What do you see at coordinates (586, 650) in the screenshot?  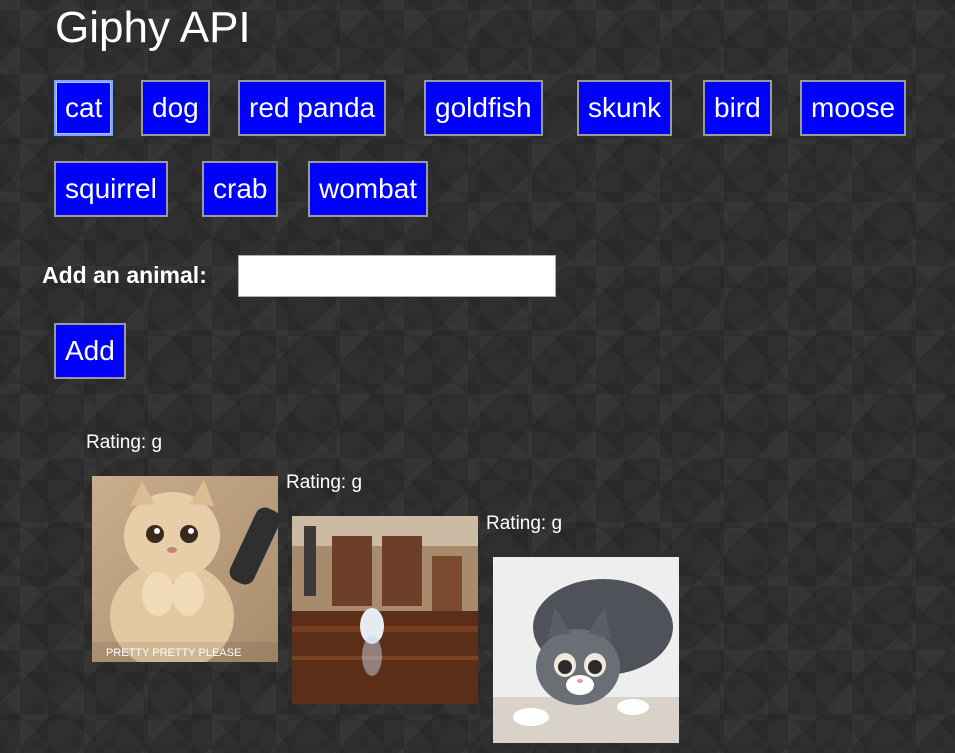 I see `gif-image-cat-pouncing` at bounding box center [586, 650].